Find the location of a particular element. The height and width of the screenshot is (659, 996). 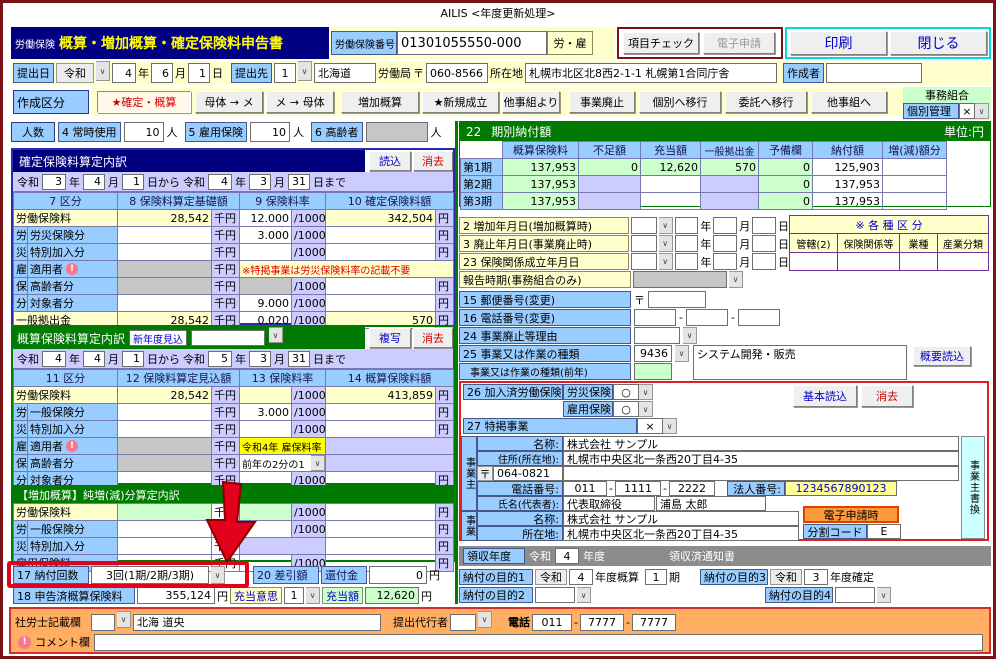

tel1-field is located at coordinates (655, 317).